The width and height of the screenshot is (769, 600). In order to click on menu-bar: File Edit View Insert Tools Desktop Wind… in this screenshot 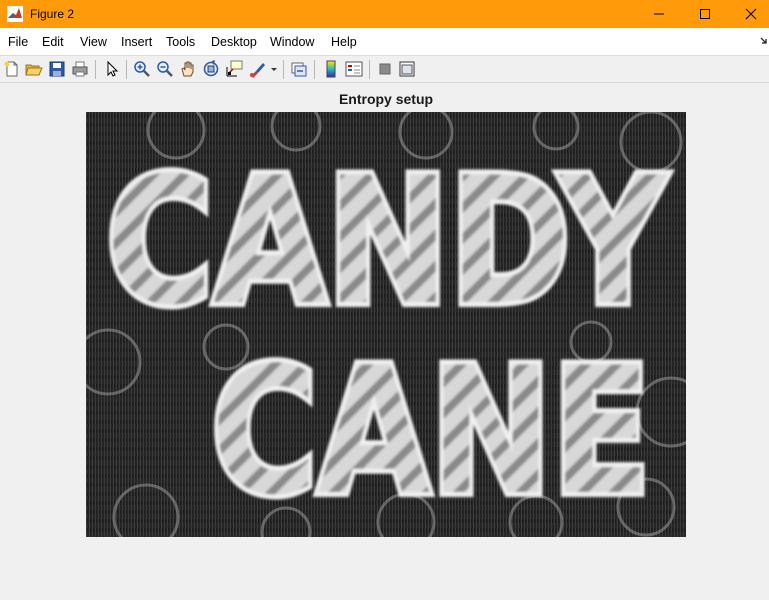, I will do `click(384, 42)`.